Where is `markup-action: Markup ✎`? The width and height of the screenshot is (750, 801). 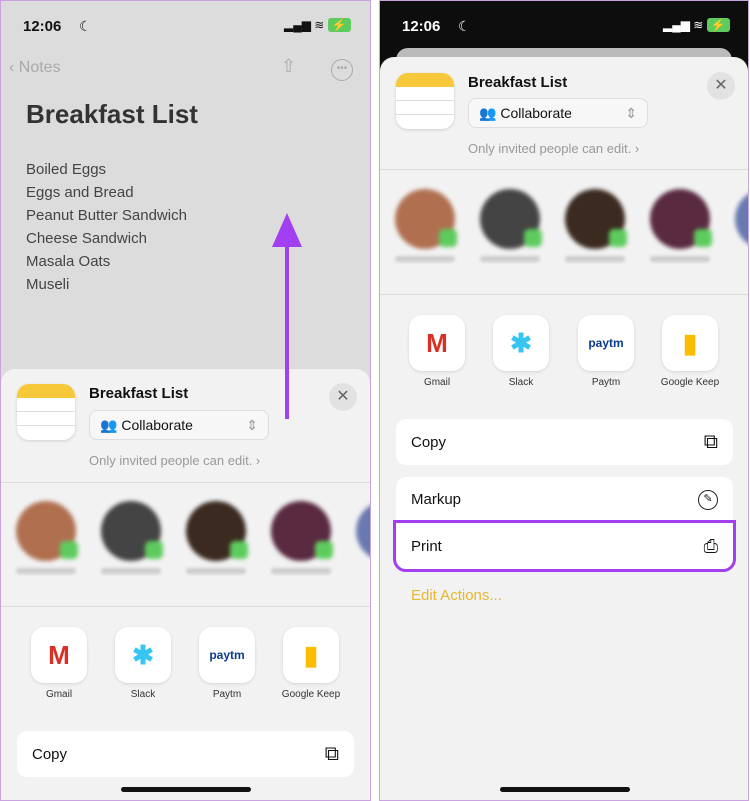
markup-action: Markup ✎ is located at coordinates (564, 500).